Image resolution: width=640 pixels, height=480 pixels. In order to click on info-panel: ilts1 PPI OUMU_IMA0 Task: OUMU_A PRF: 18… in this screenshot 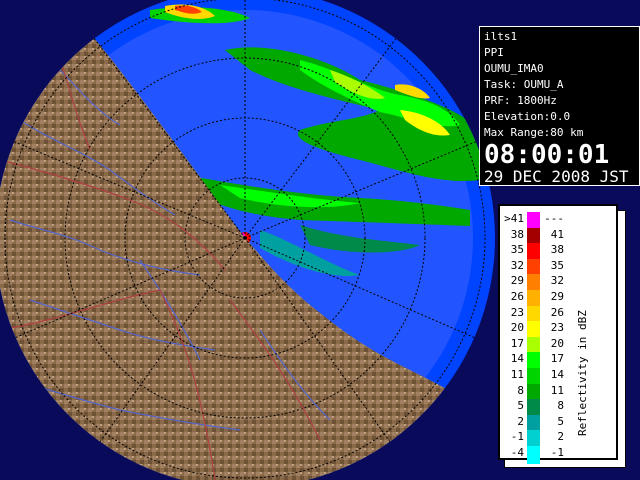, I will do `click(559, 106)`.